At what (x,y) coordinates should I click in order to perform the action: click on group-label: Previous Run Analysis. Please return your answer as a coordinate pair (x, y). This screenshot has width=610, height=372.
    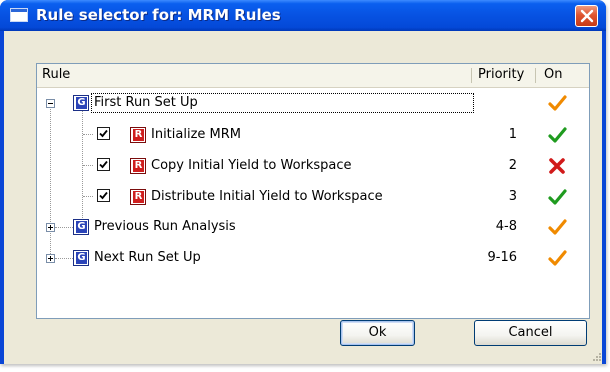
    Looking at the image, I should click on (165, 226).